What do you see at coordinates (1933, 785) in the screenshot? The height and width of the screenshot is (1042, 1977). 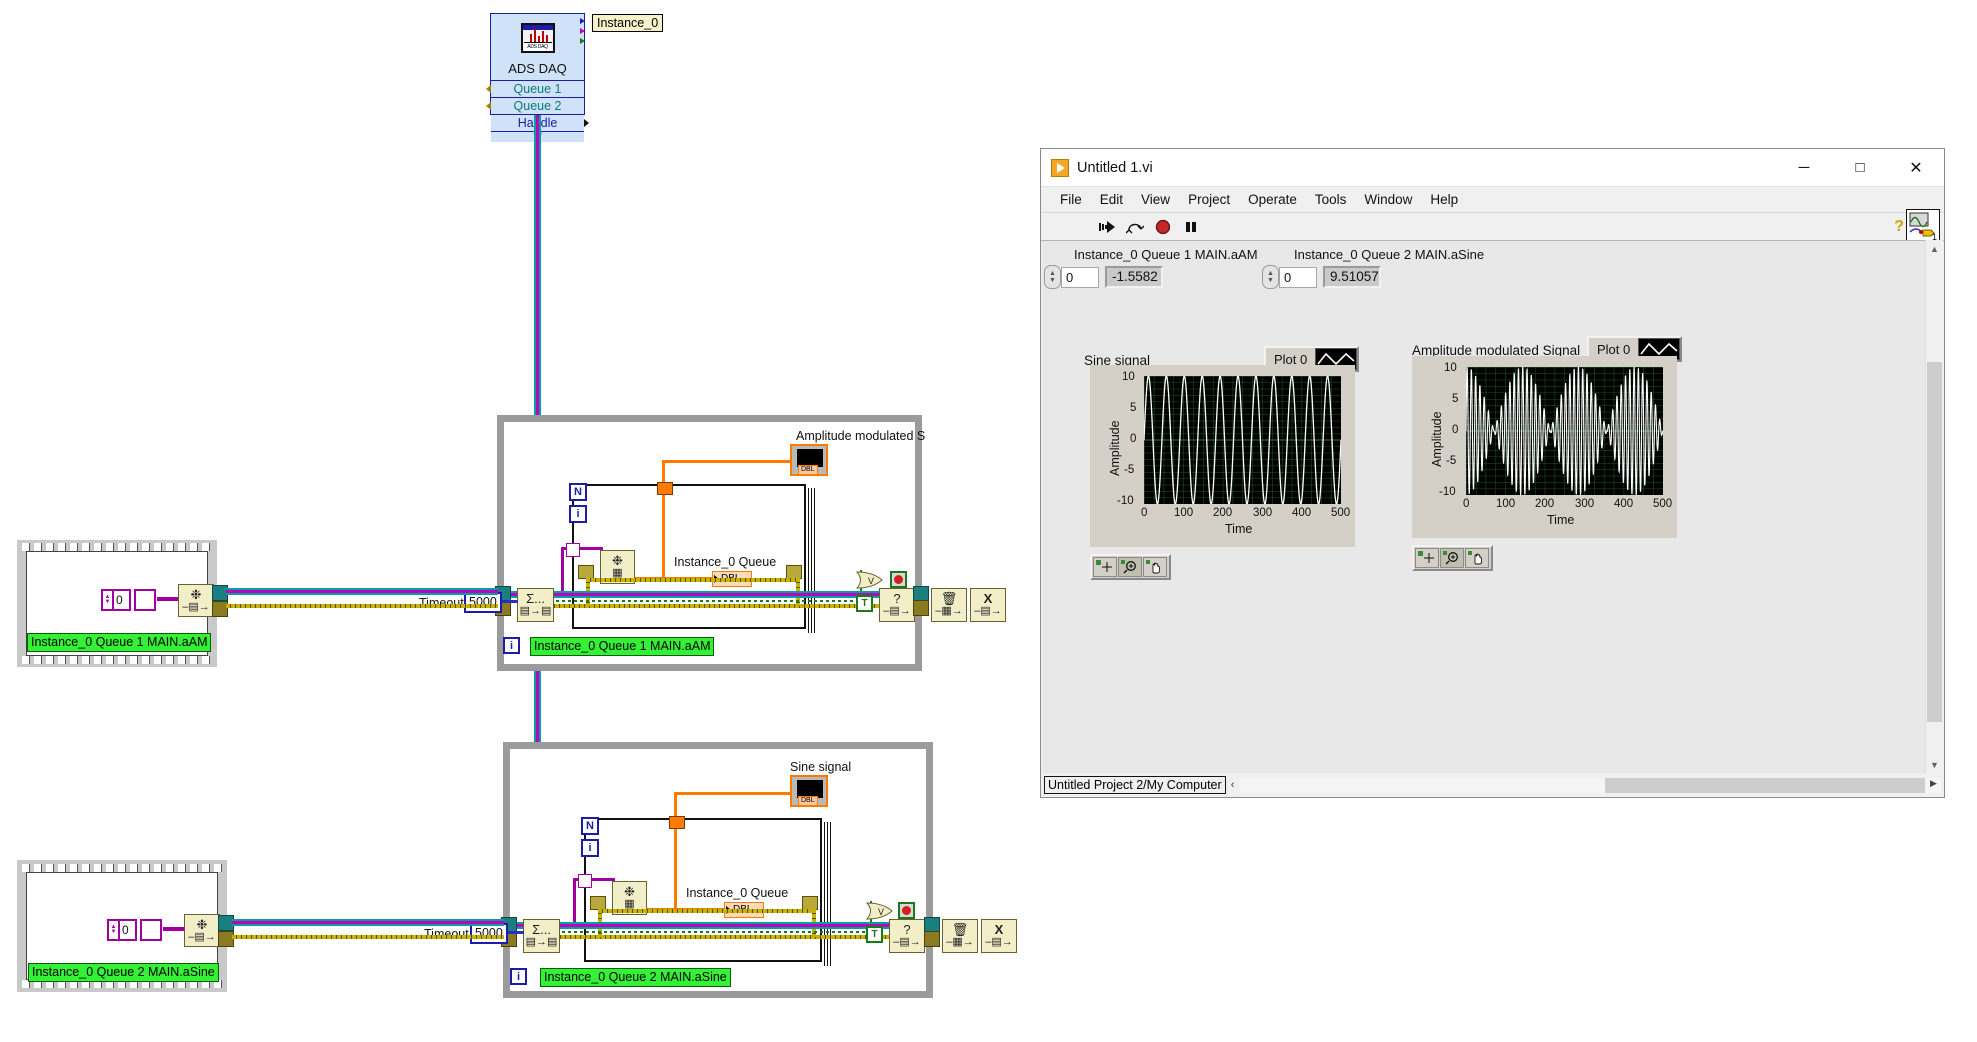 I see `scroll-right-arrow-icon: ▶` at bounding box center [1933, 785].